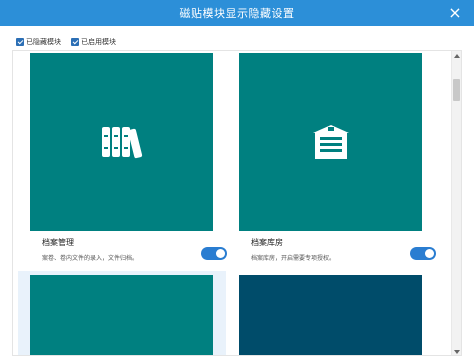  I want to click on hidden-modules-checkbox, so click(20, 42).